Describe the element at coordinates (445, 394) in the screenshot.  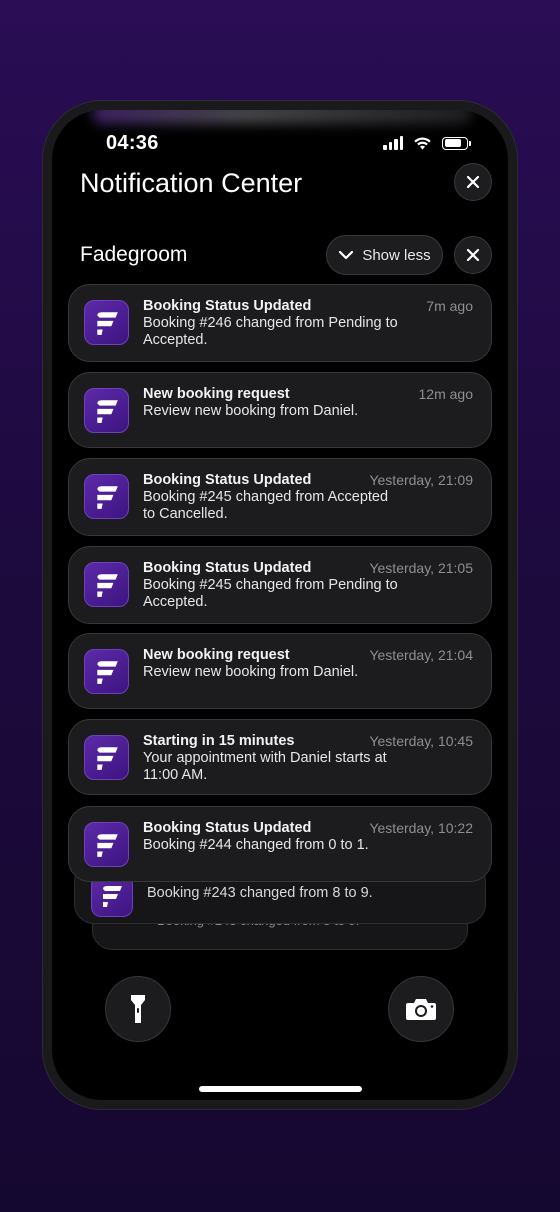
I see `notification-time: 12m ago` at that location.